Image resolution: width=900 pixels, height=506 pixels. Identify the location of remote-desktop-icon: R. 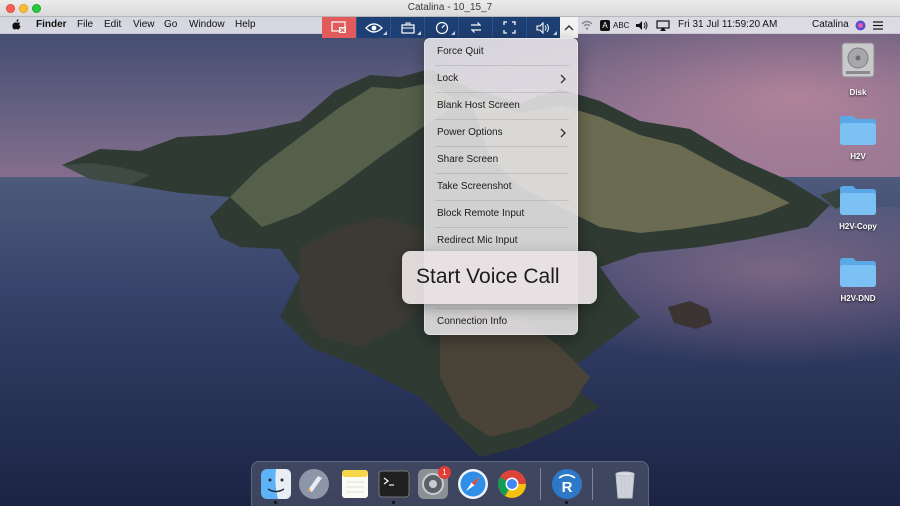
(567, 484).